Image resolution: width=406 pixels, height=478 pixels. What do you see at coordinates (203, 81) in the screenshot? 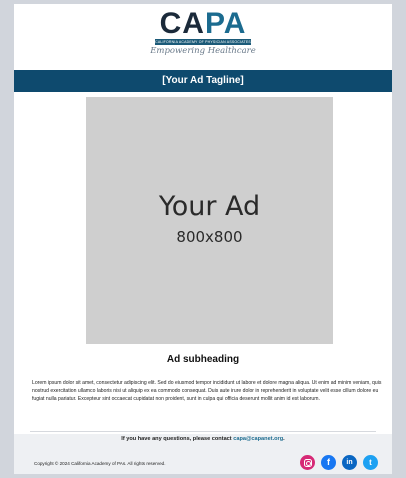
I see `ad-tagline-banner: [Your Ad Tagline]` at bounding box center [203, 81].